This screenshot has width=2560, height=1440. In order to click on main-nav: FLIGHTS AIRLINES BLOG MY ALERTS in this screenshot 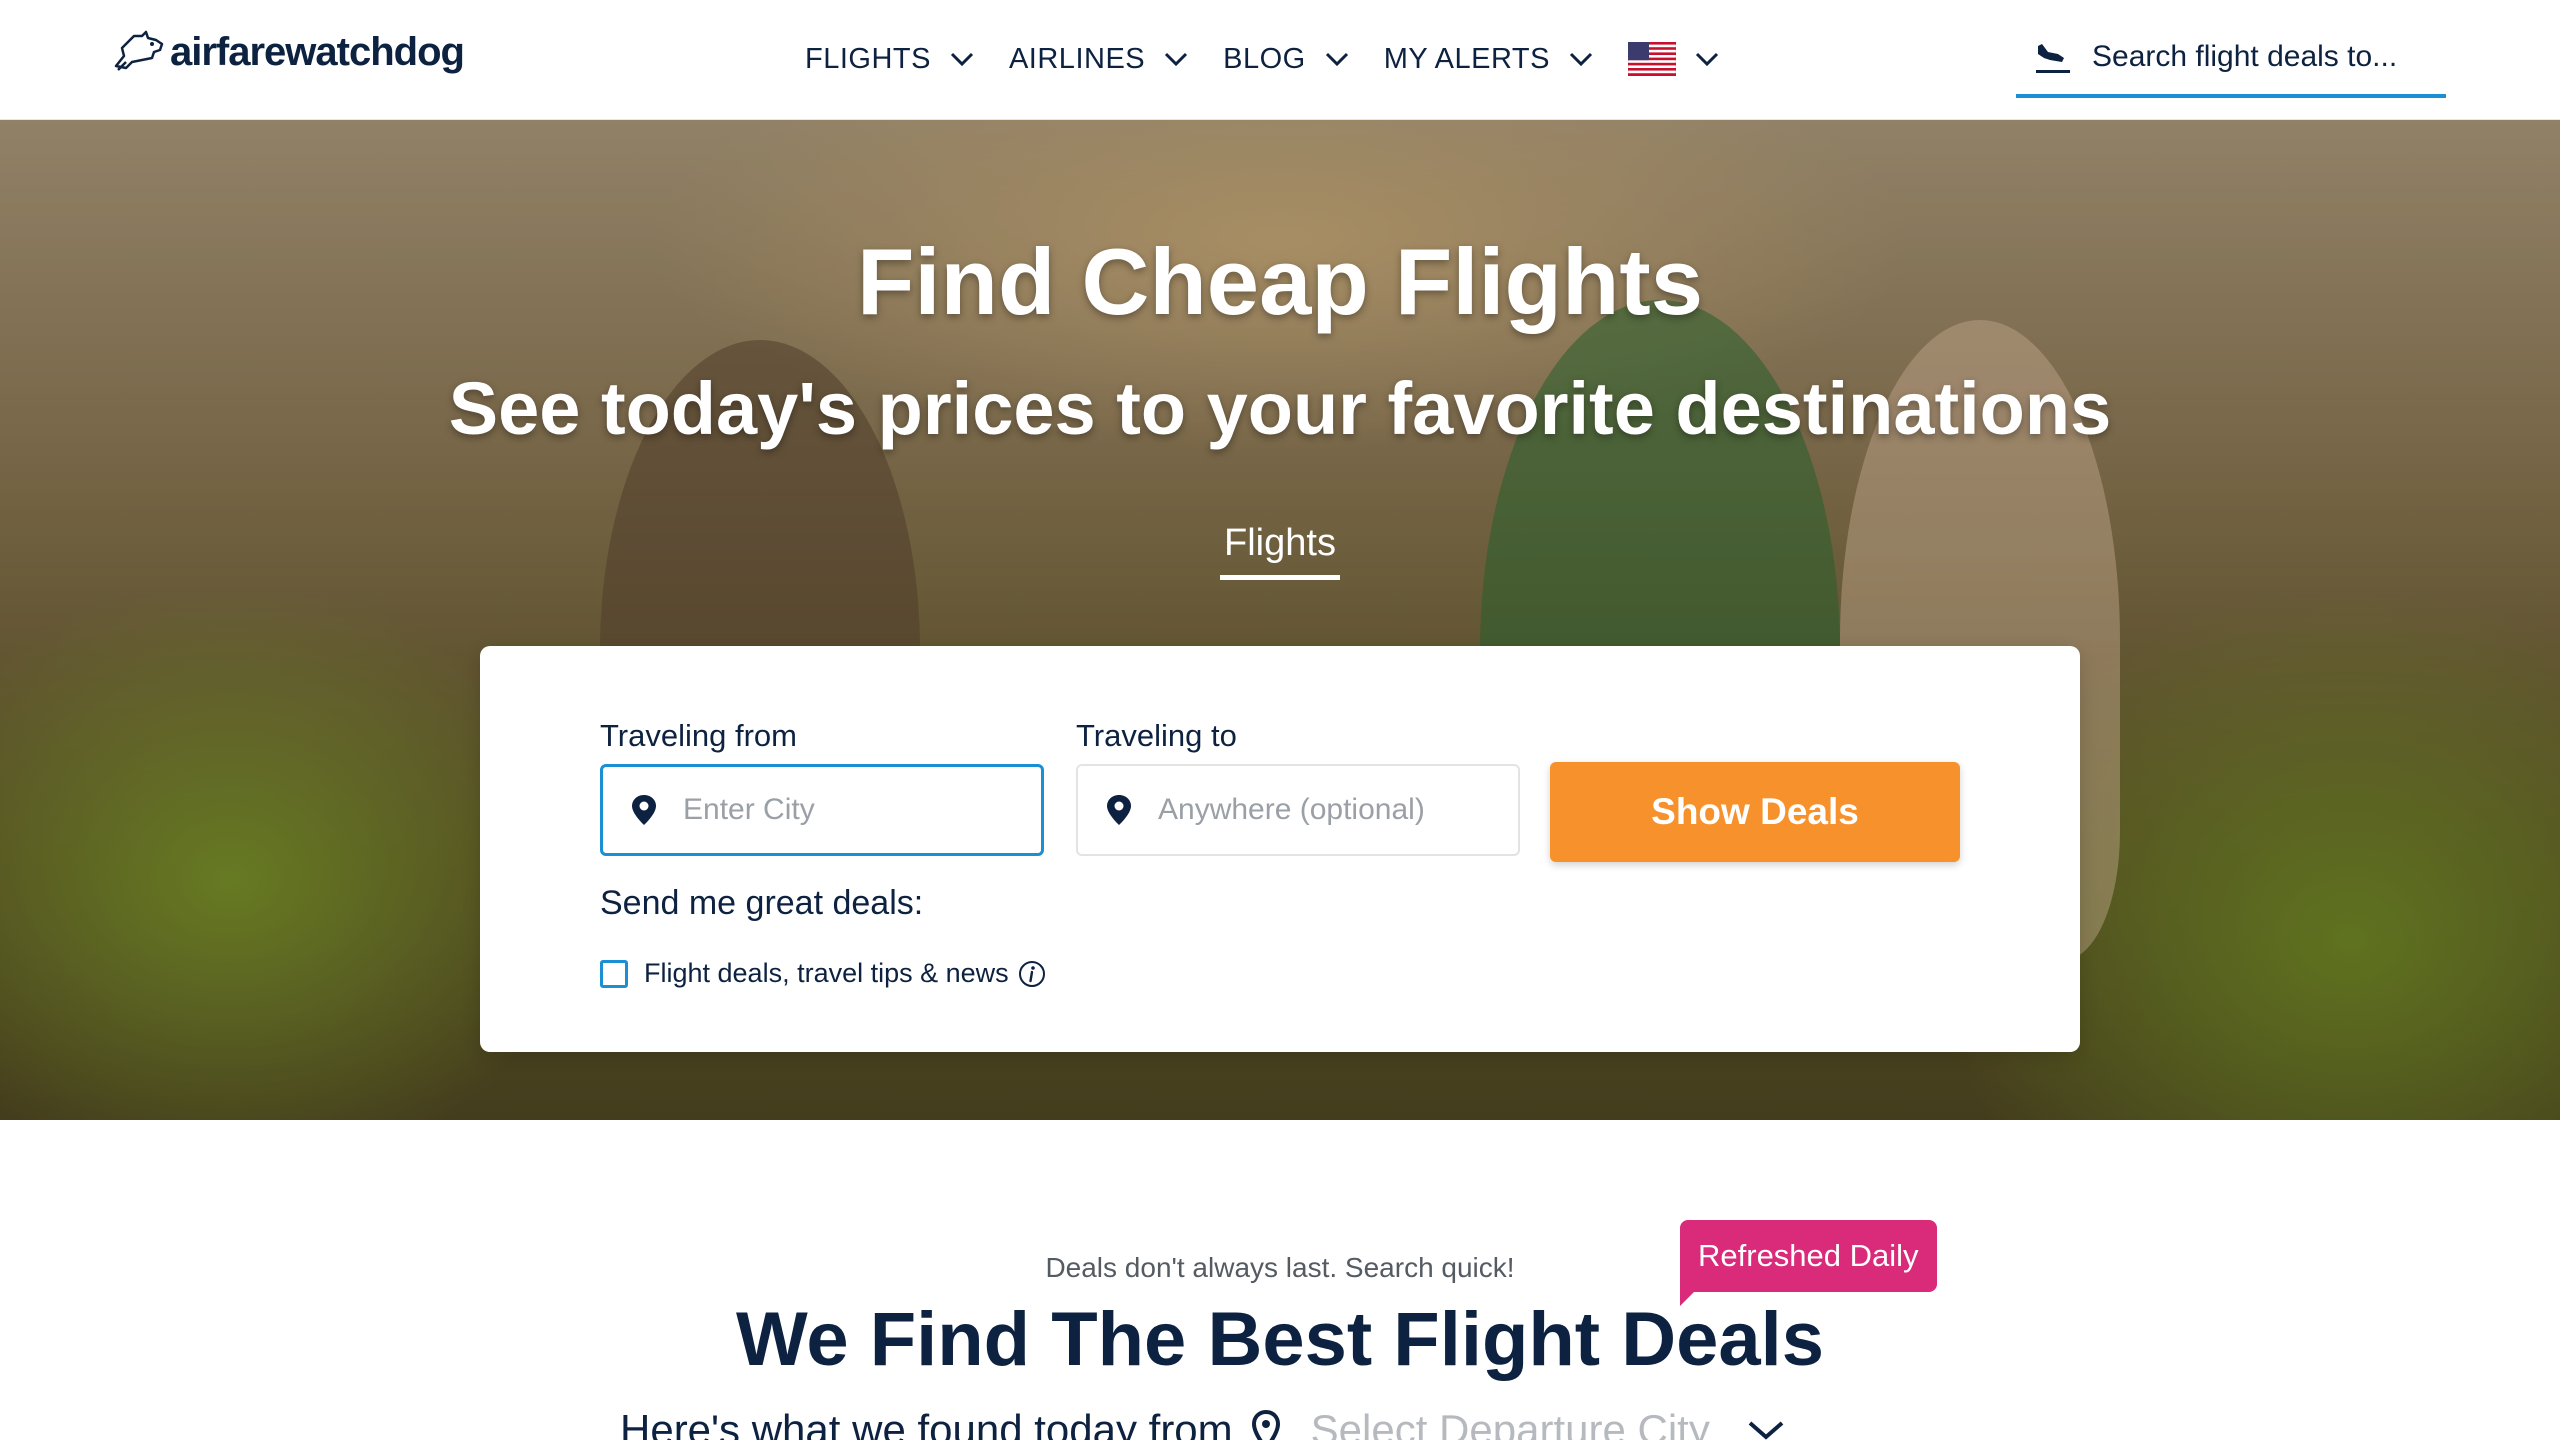, I will do `click(1262, 59)`.